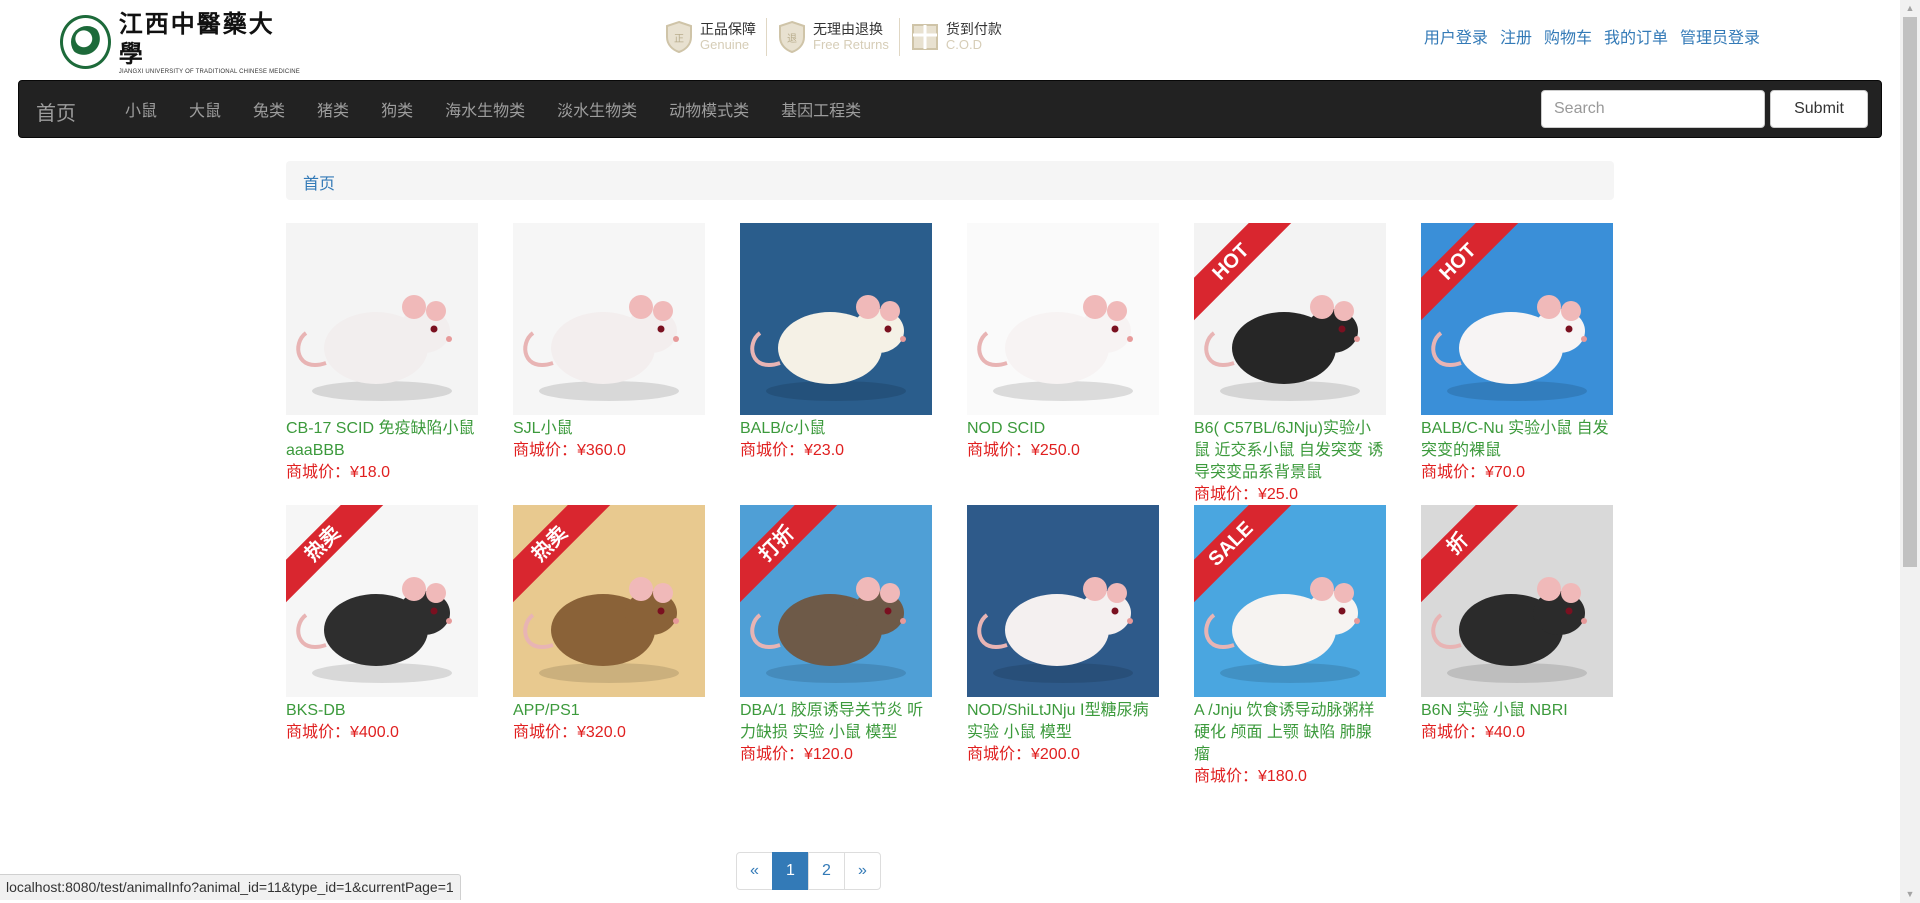 The width and height of the screenshot is (1920, 903). I want to click on nav-item-animal-model: 动物模式类, so click(709, 109).